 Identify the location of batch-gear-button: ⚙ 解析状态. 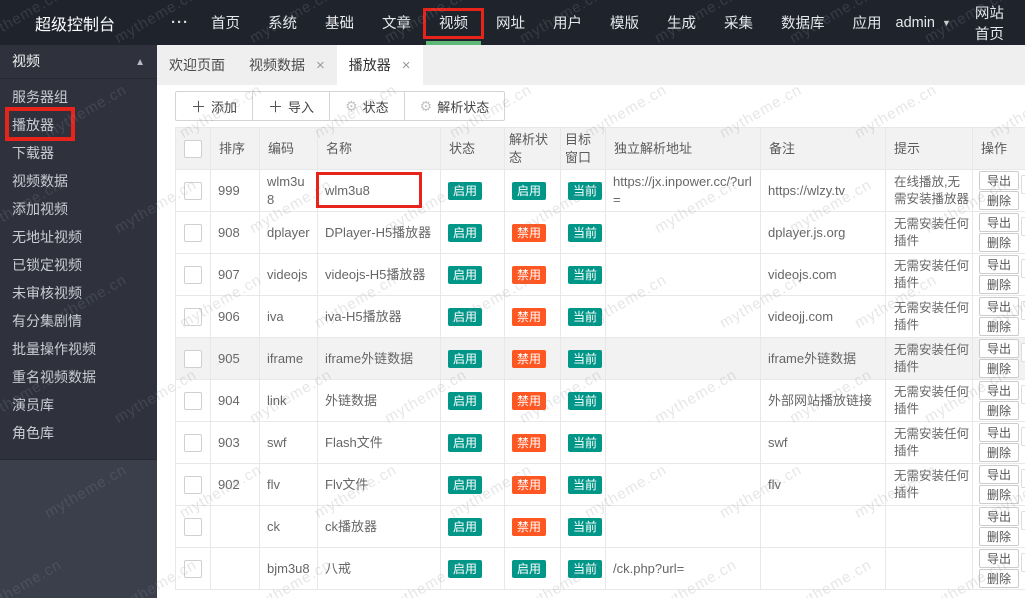
(454, 106).